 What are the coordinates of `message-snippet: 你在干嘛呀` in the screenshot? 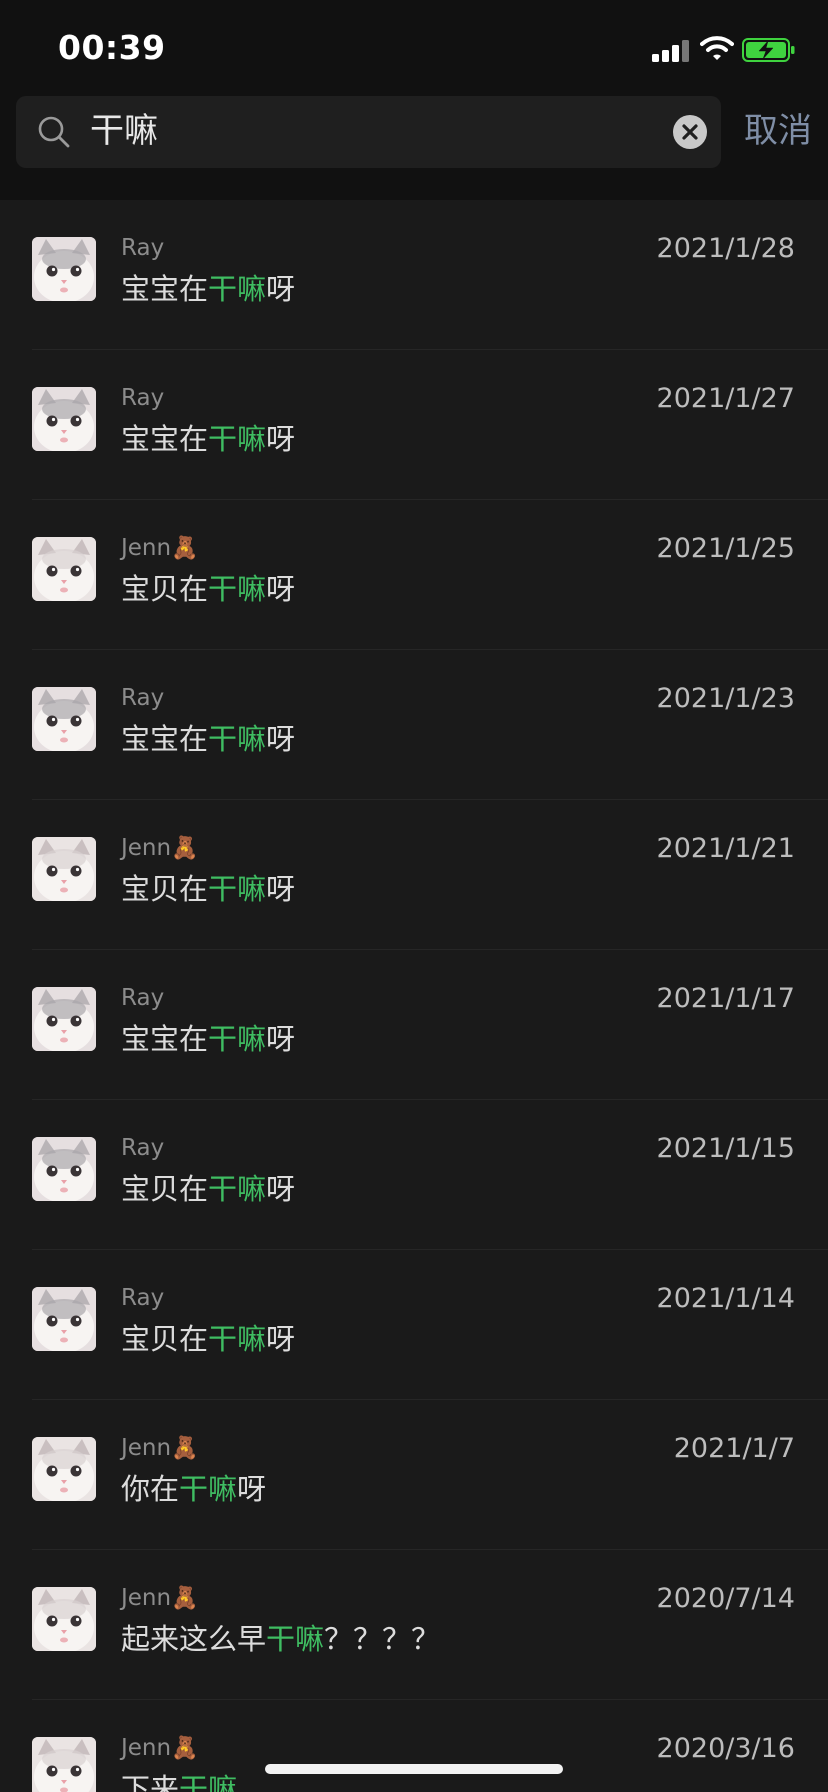 It's located at (193, 1489).